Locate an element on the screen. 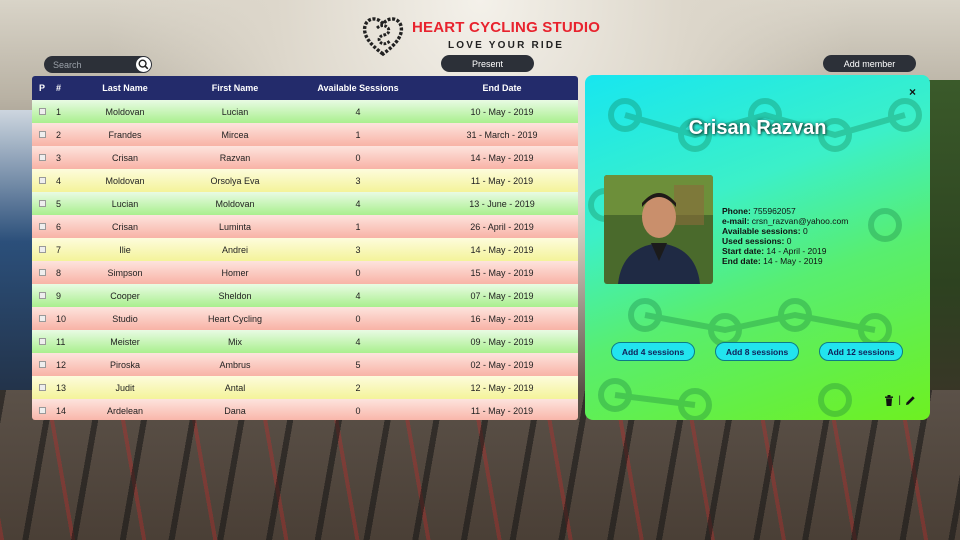 The width and height of the screenshot is (960, 540). column-header-first-name: First Name is located at coordinates (235, 88).